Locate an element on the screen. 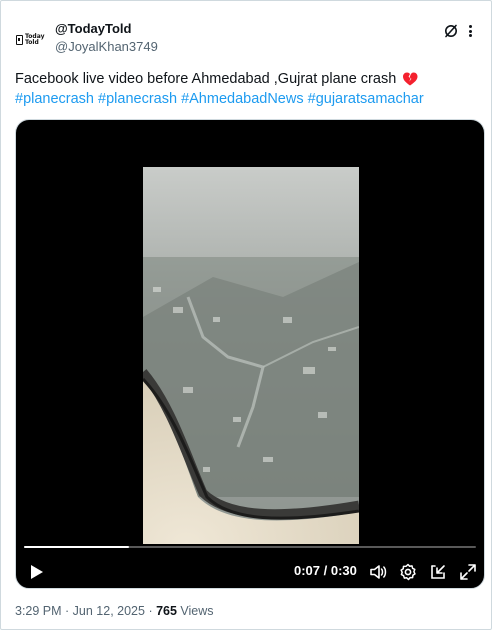 The width and height of the screenshot is (492, 630). tv-logo-icon is located at coordinates (19, 40).